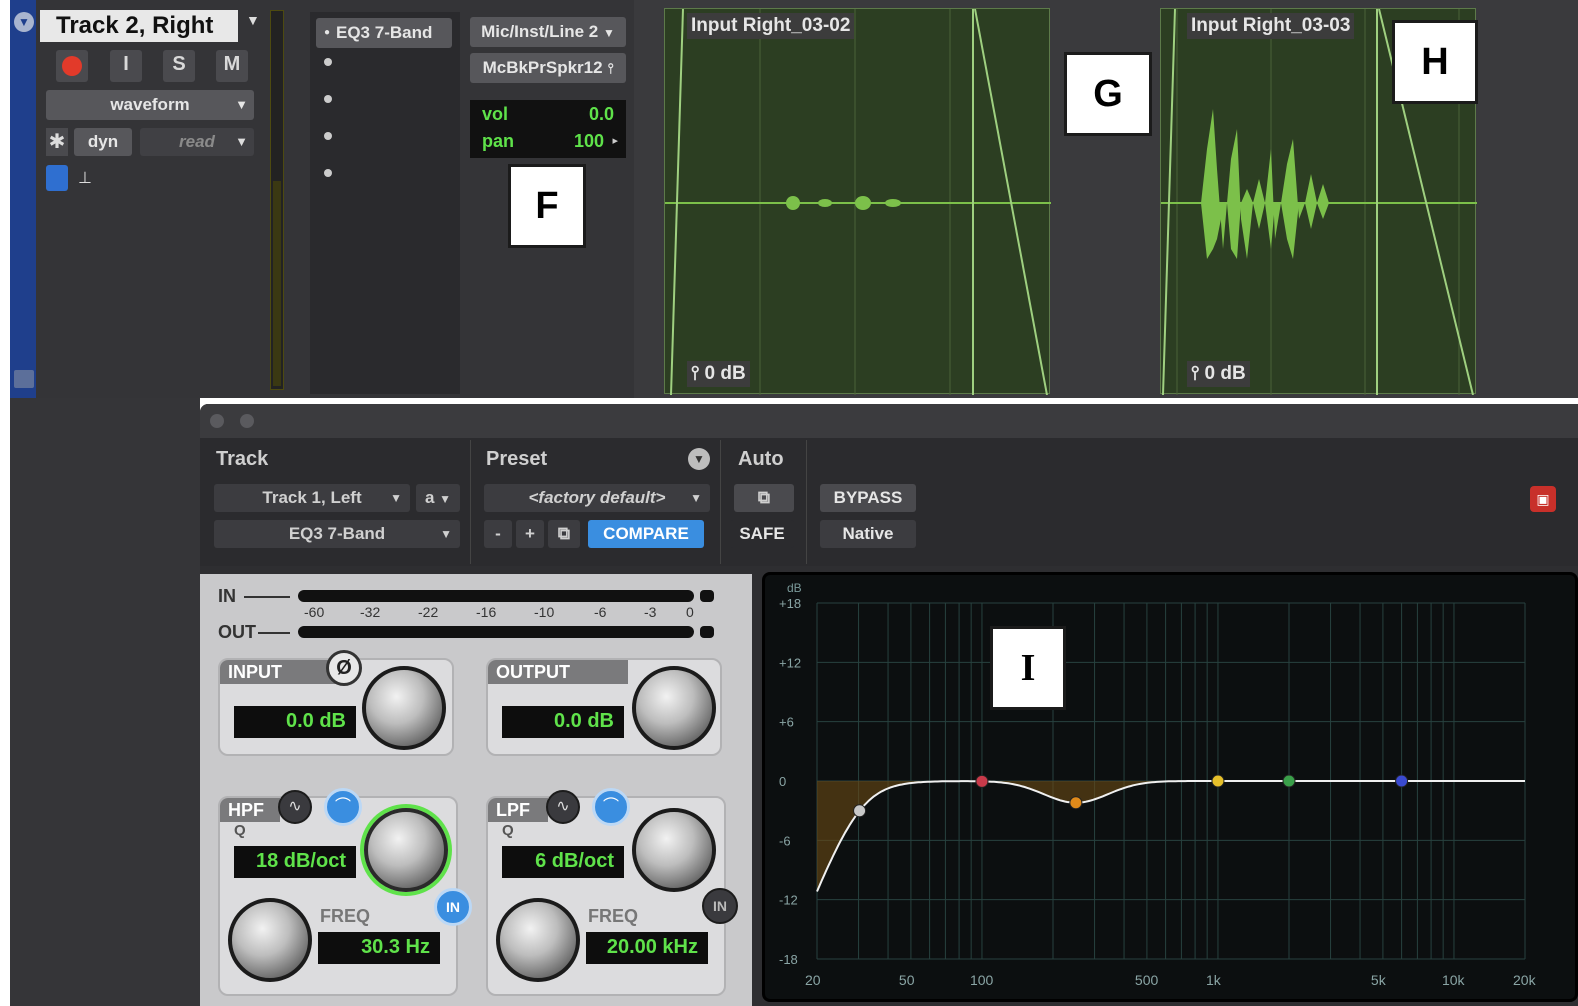 This screenshot has height=1006, width=1578. Describe the element at coordinates (794, 588) in the screenshot. I see `eq-db-unit: dB` at that location.